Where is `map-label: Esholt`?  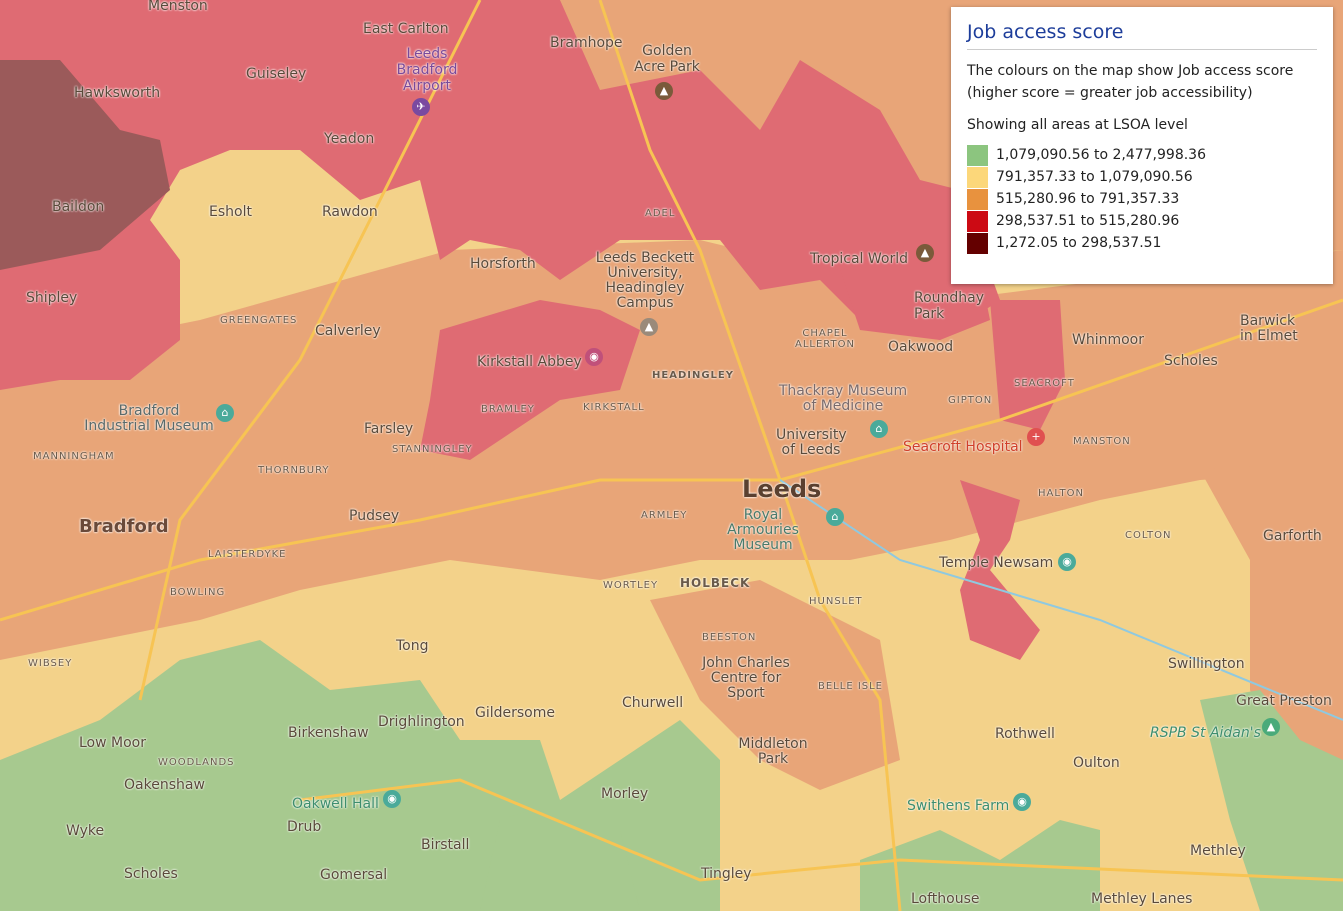
map-label: Esholt is located at coordinates (230, 212).